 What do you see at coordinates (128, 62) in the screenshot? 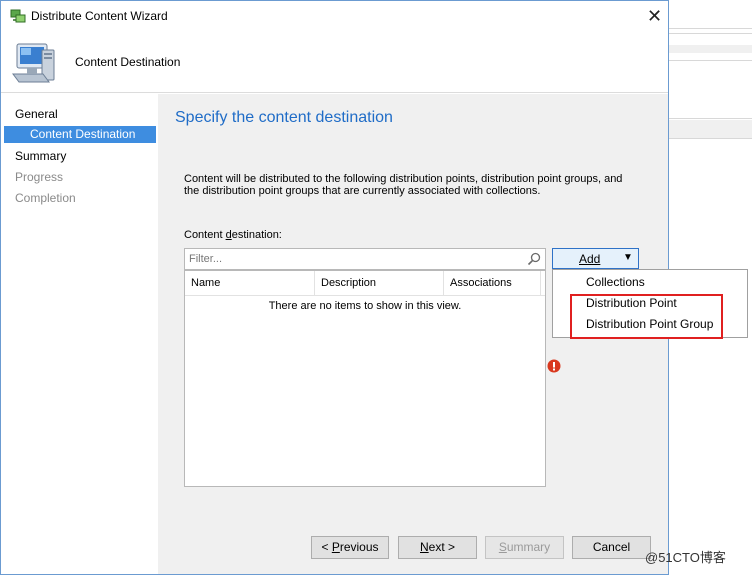
I see `header-title: Content Destination` at bounding box center [128, 62].